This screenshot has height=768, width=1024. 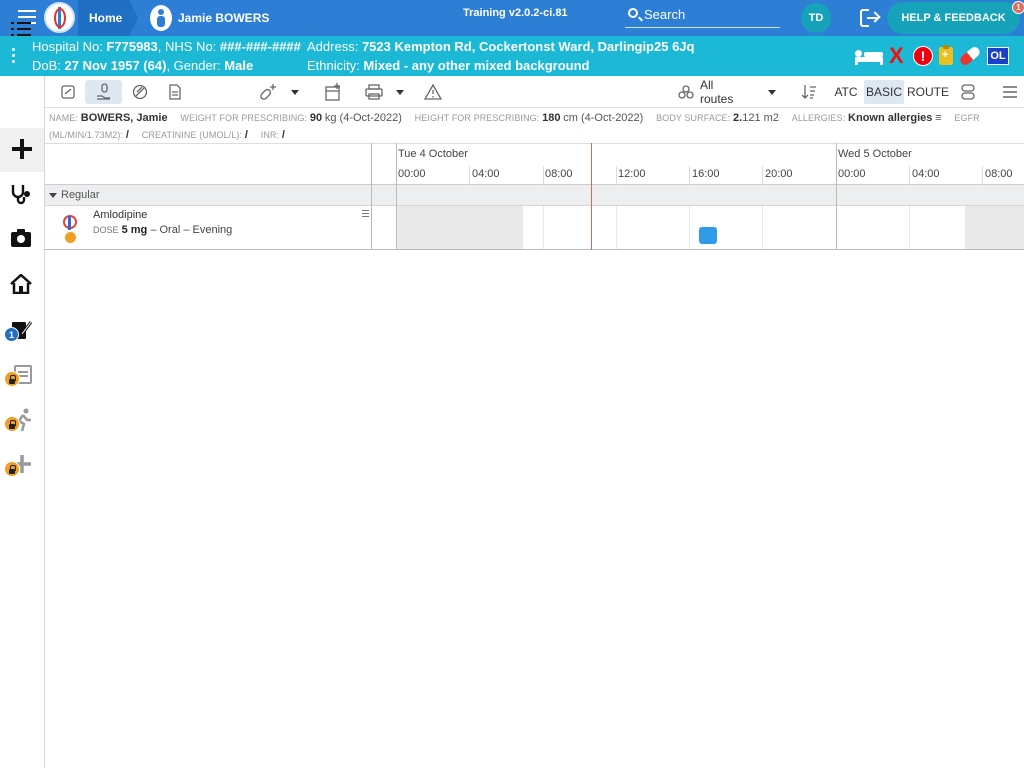 What do you see at coordinates (686, 92) in the screenshot?
I see `routes-filter-icon-wrap` at bounding box center [686, 92].